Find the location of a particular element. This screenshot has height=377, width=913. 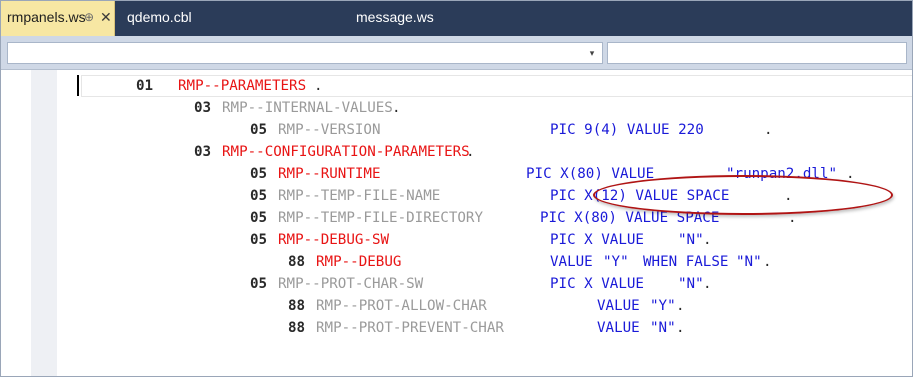

close-icon: ✕ is located at coordinates (106, 17).